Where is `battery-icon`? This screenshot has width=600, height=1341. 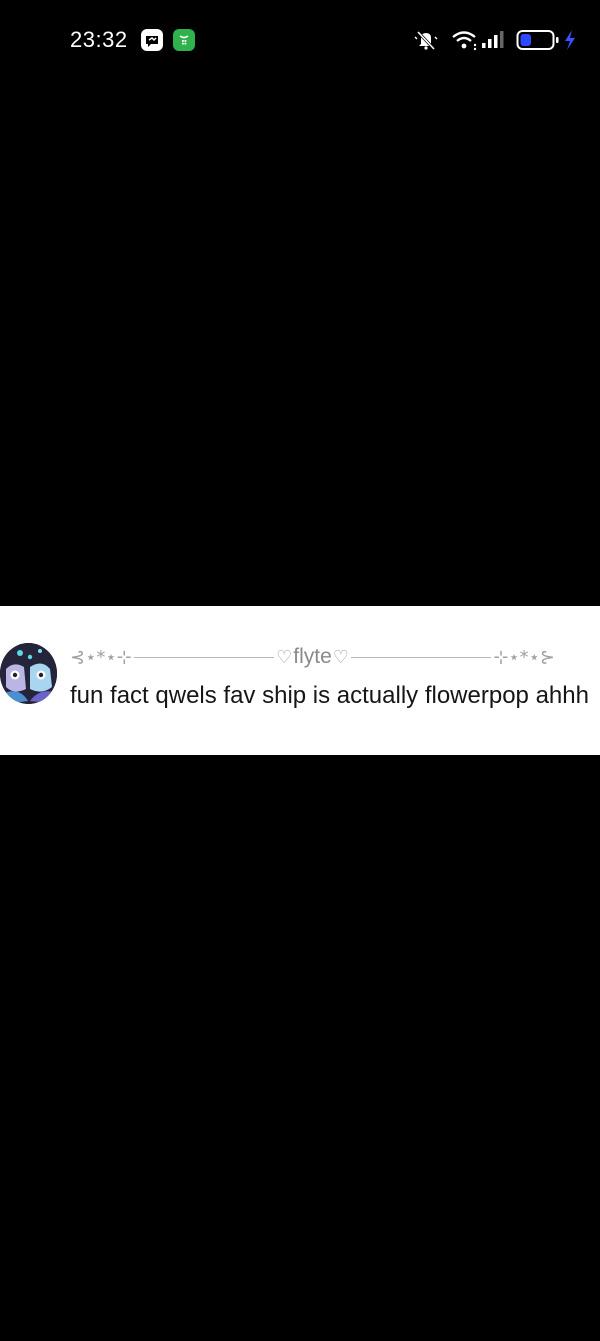
battery-icon is located at coordinates (537, 40).